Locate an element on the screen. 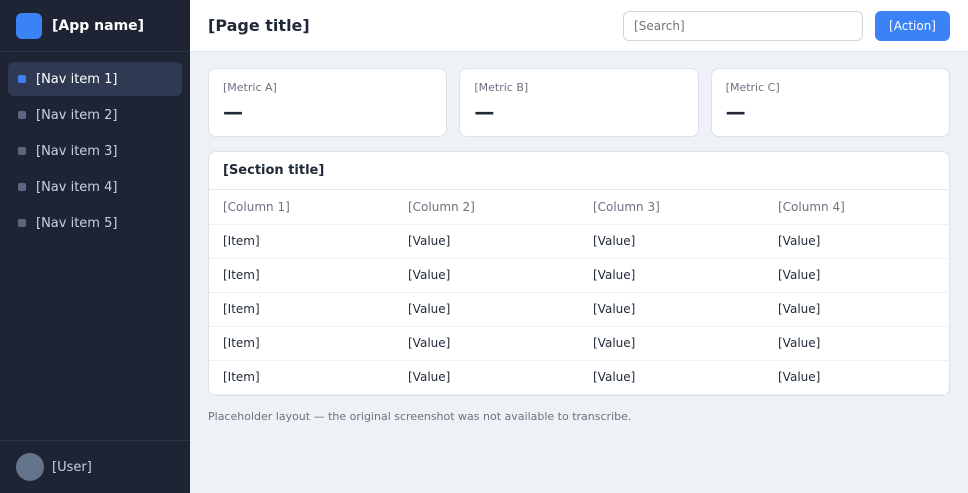  sidebar-item-label: [Nav item 4] is located at coordinates (77, 187).